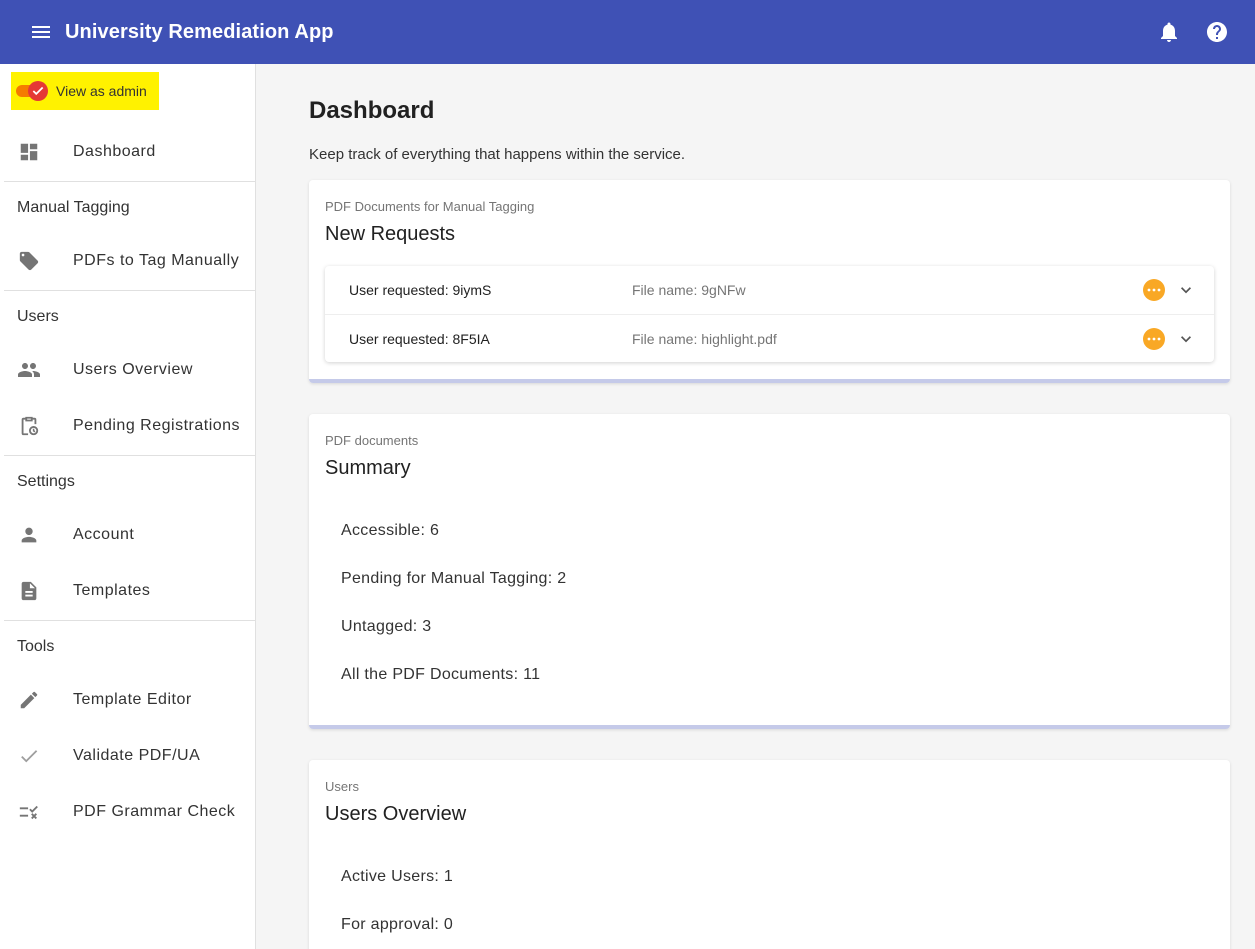 Image resolution: width=1255 pixels, height=949 pixels. What do you see at coordinates (430, 206) in the screenshot?
I see `card-overline: PDF Documents for Manual Tagging` at bounding box center [430, 206].